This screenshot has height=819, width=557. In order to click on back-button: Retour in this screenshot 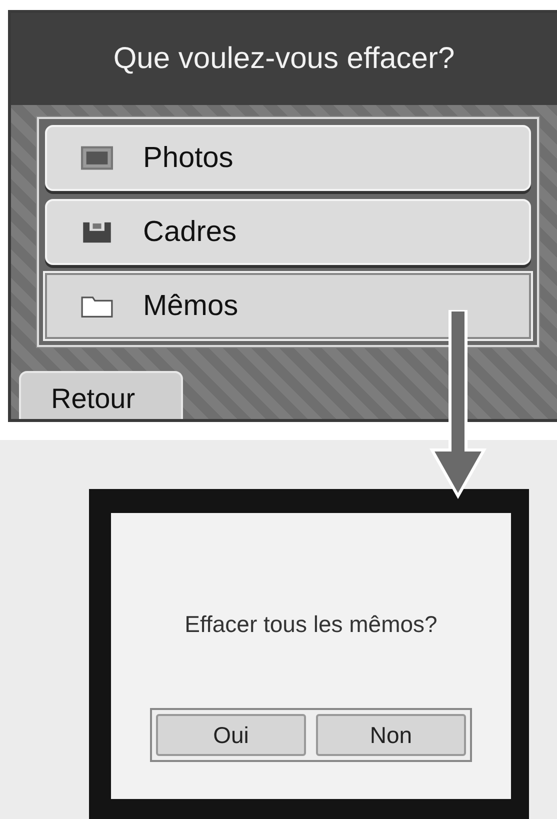, I will do `click(101, 395)`.